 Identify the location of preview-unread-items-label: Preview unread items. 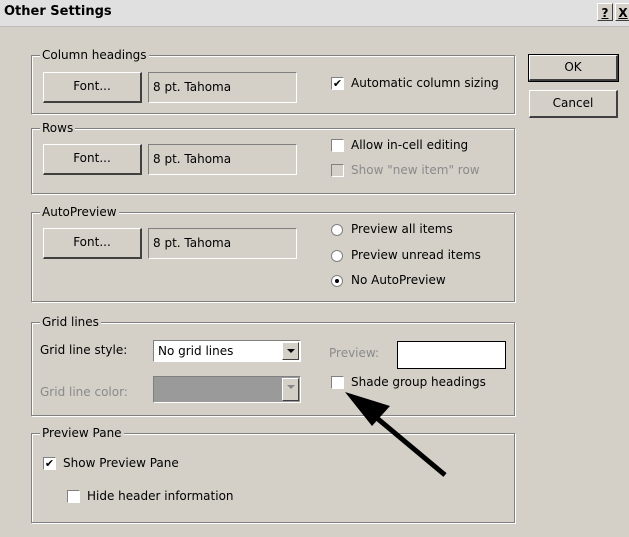
(416, 255).